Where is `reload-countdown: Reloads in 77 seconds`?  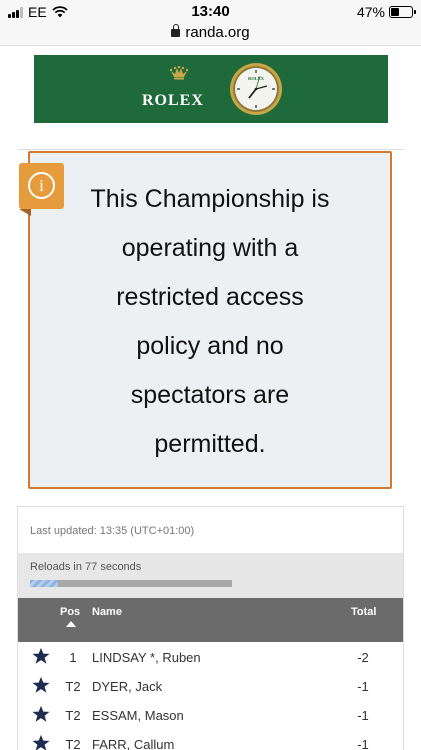 reload-countdown: Reloads in 77 seconds is located at coordinates (86, 567).